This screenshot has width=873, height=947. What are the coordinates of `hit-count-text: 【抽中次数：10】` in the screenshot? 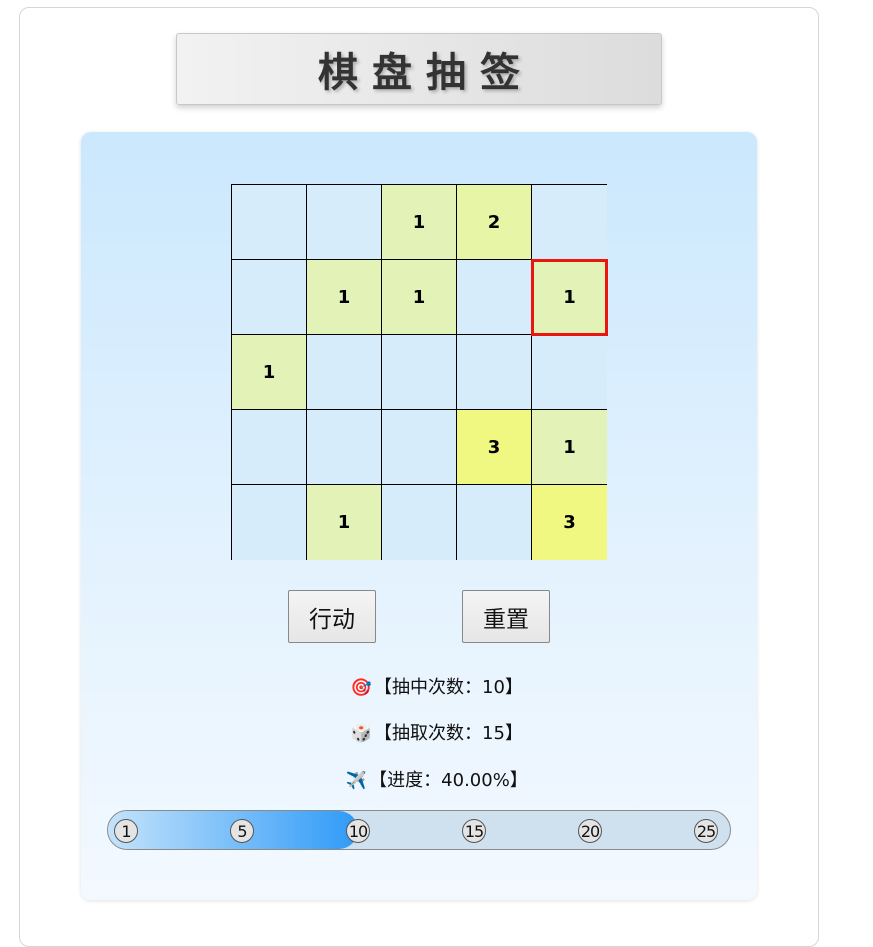 It's located at (448, 687).